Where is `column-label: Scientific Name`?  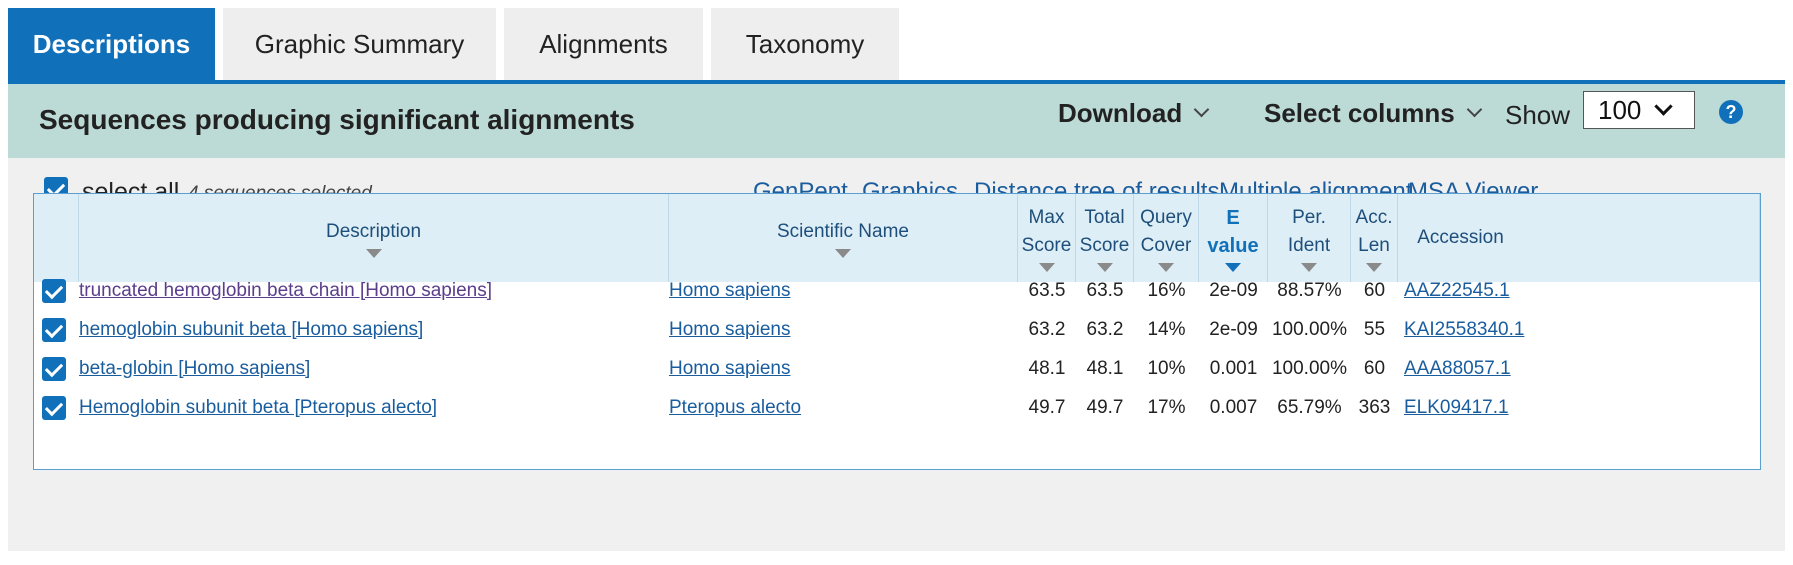 column-label: Scientific Name is located at coordinates (843, 231).